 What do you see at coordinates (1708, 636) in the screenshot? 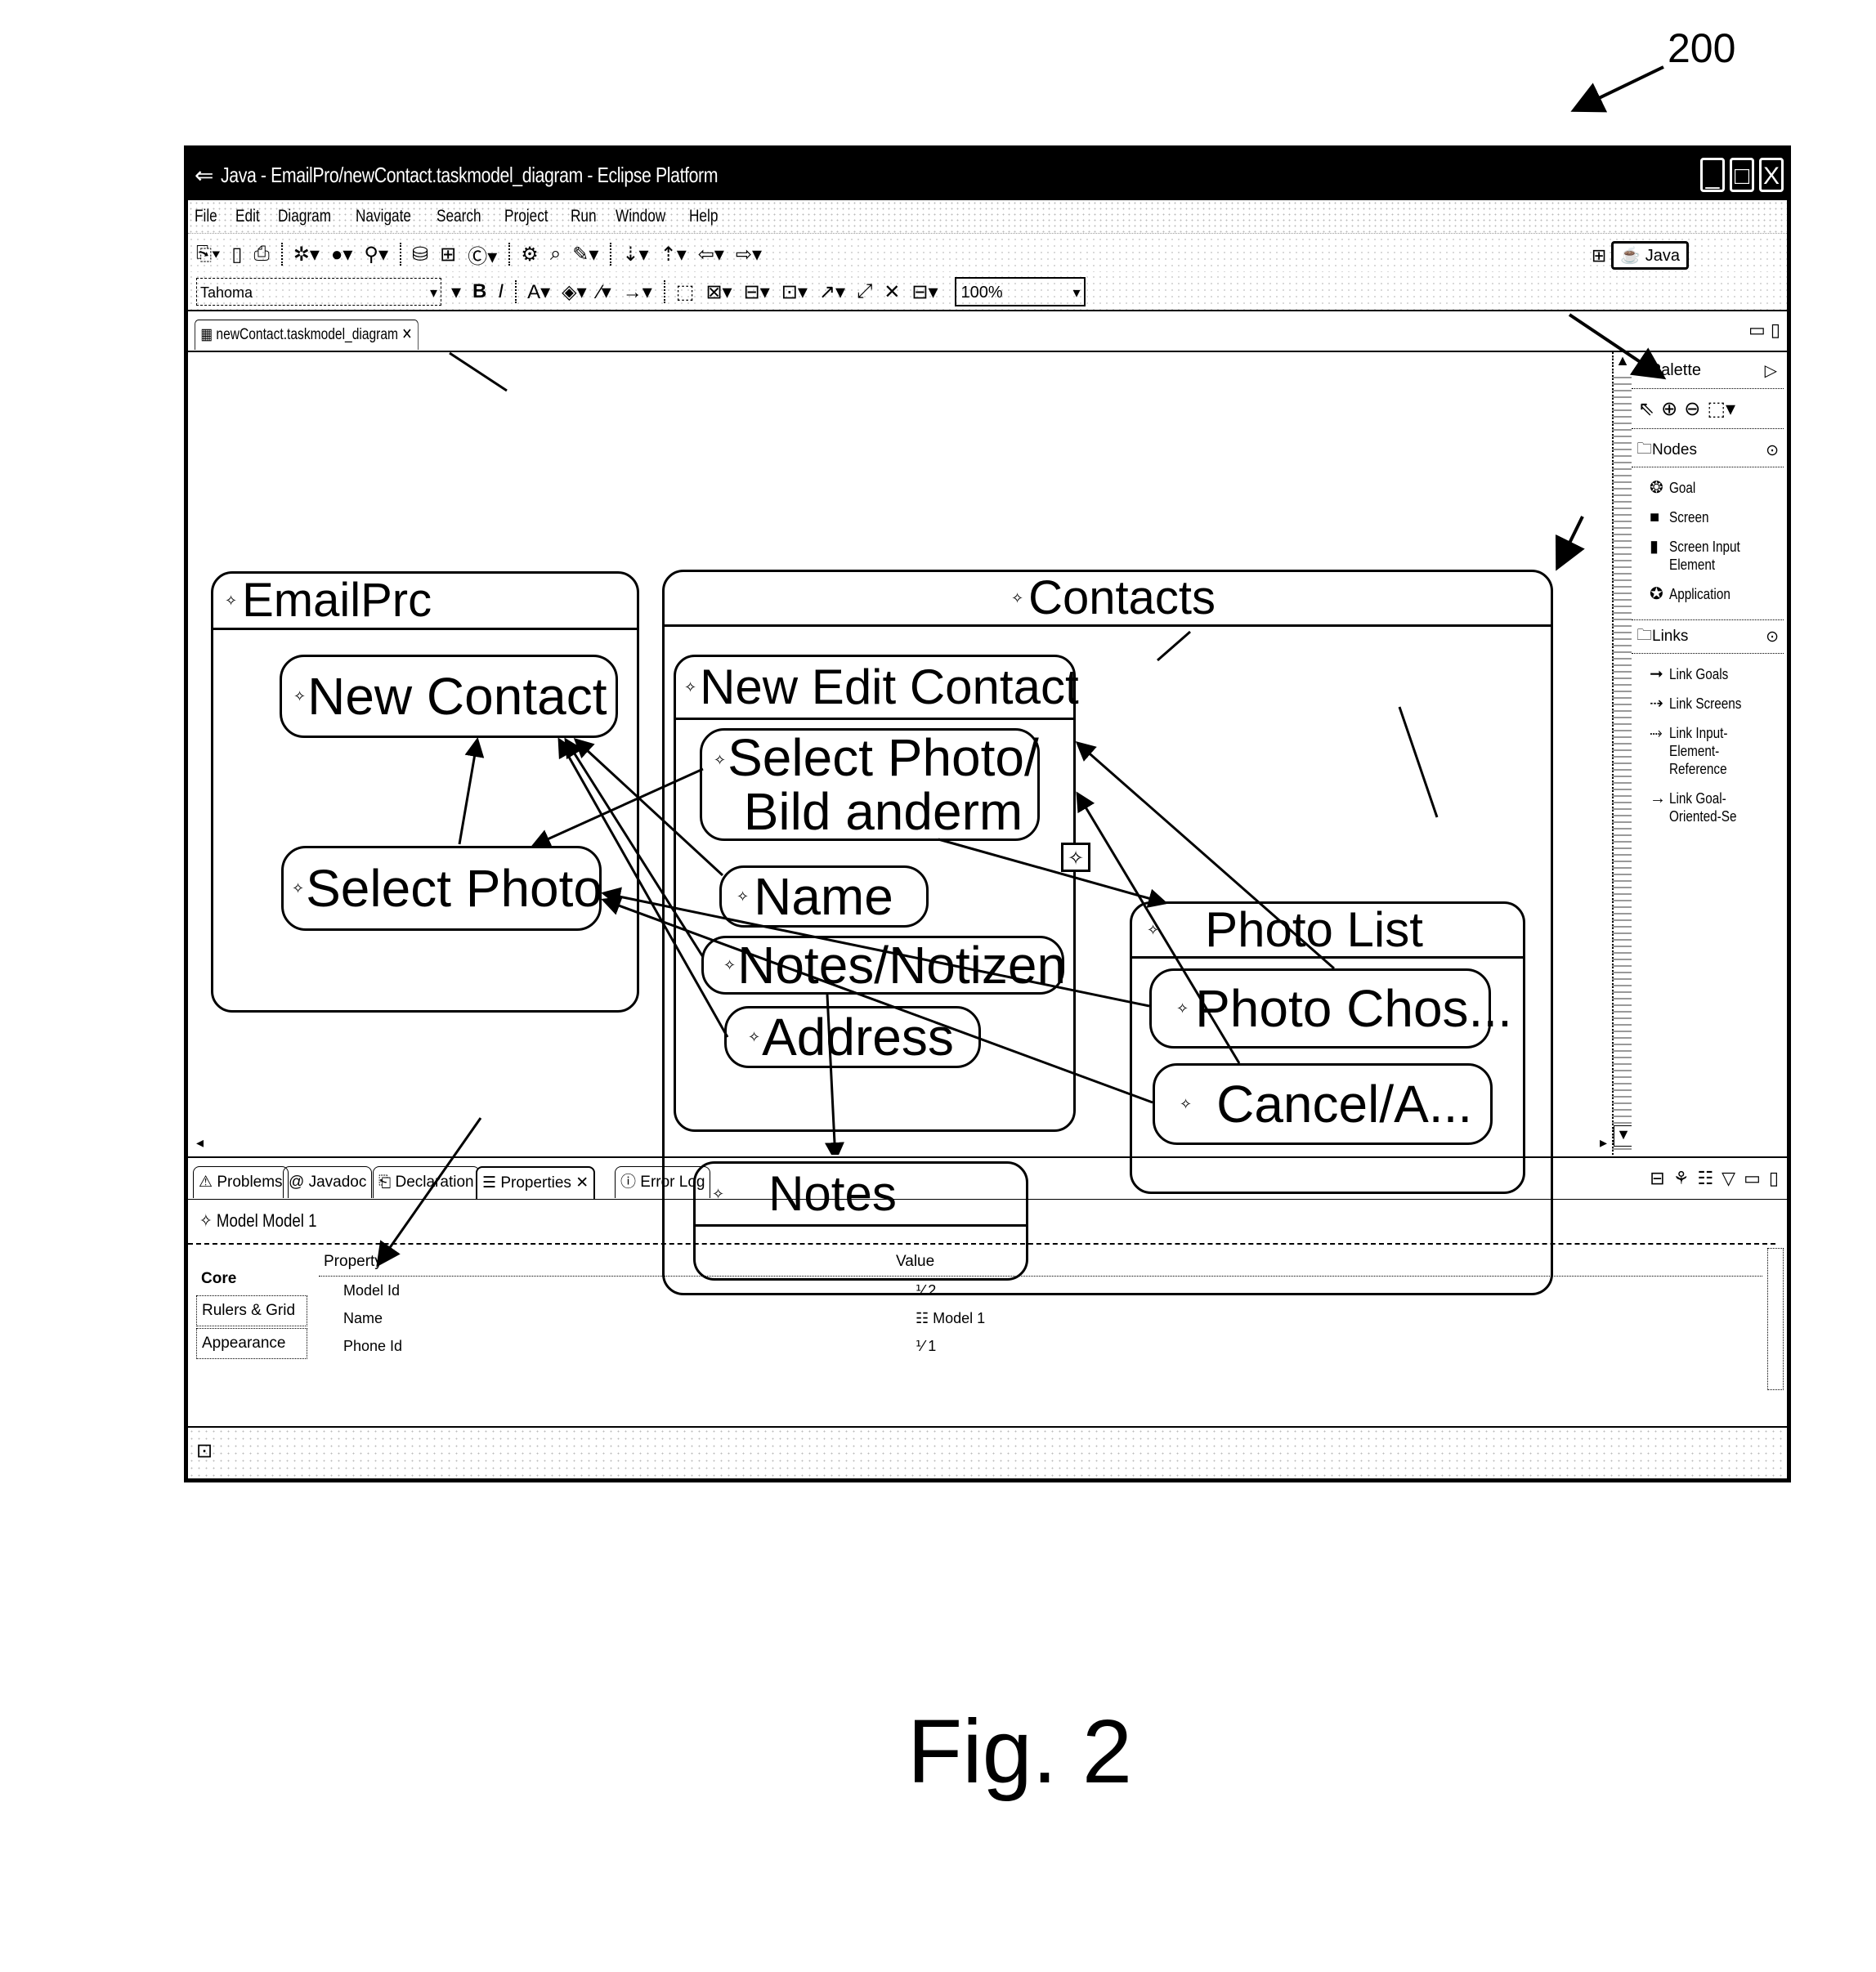
I see `palette-drawer-links: 🗀 Links ⊙` at bounding box center [1708, 636].